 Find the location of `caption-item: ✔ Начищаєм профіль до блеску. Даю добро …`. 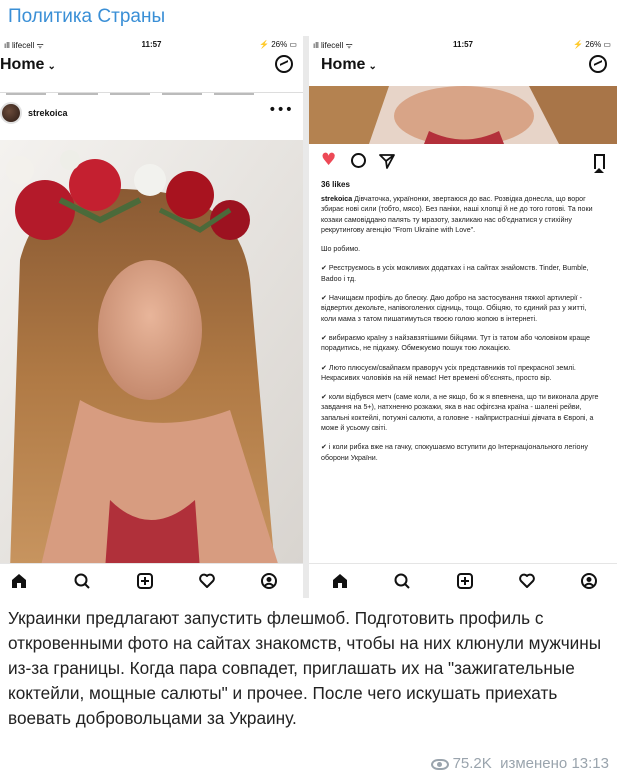

caption-item: ✔ Начищаєм профіль до блеску. Даю добро … is located at coordinates (454, 308).